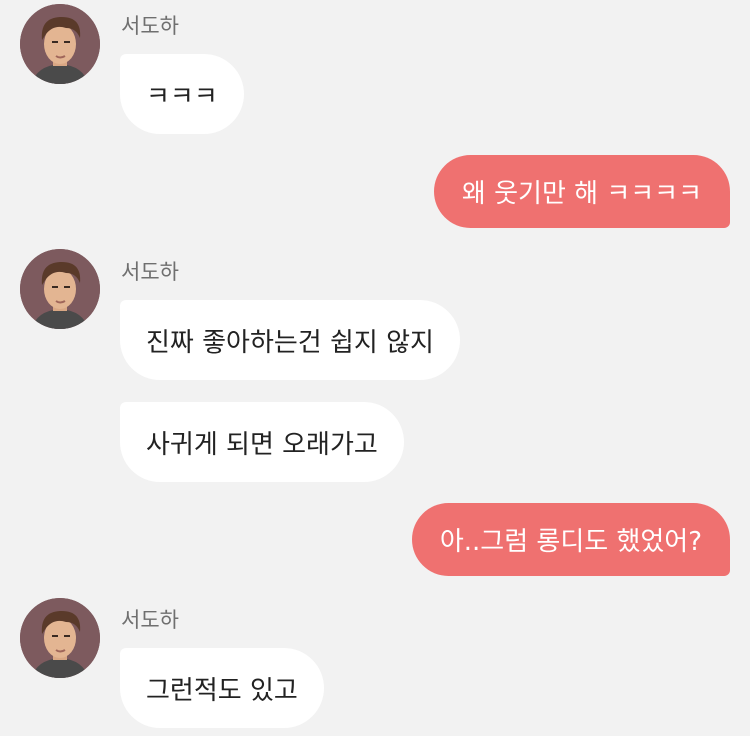  Describe the element at coordinates (581, 191) in the screenshot. I see `outgoing-message-bubble: 왜 웃기만 해 ㅋㅋㅋㅋ` at that location.